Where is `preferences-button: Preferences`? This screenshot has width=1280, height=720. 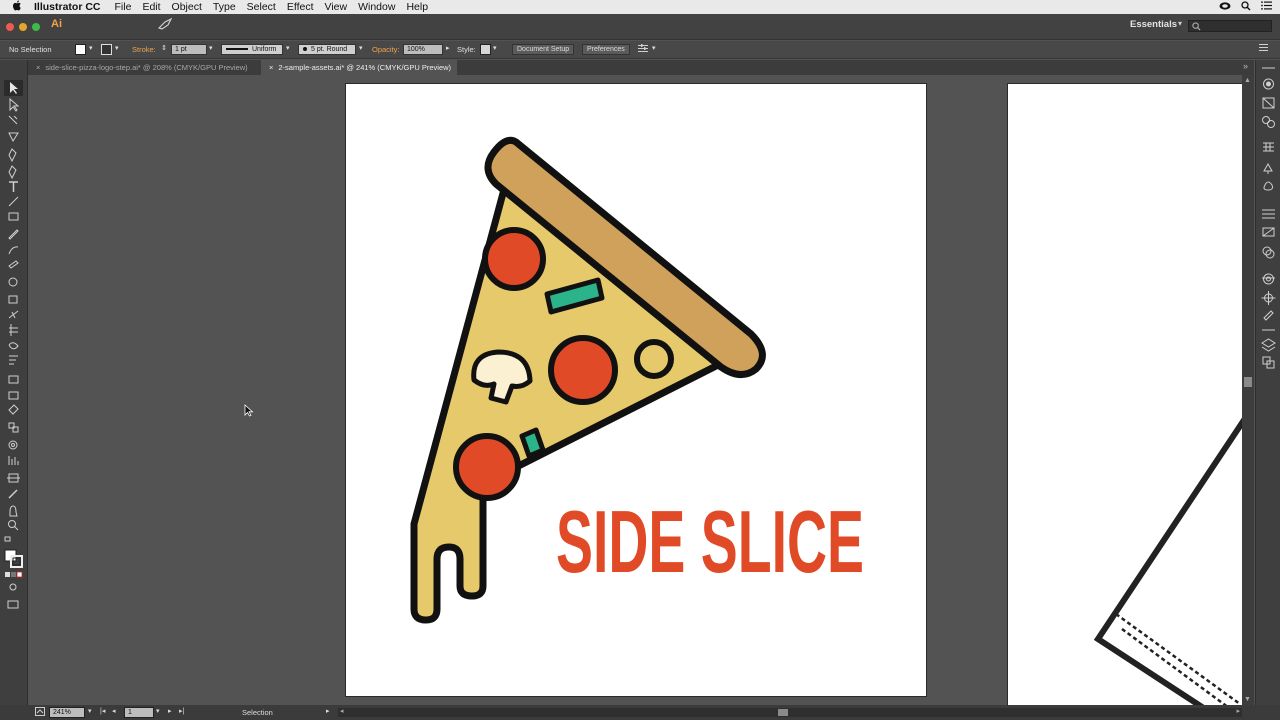 preferences-button: Preferences is located at coordinates (606, 49).